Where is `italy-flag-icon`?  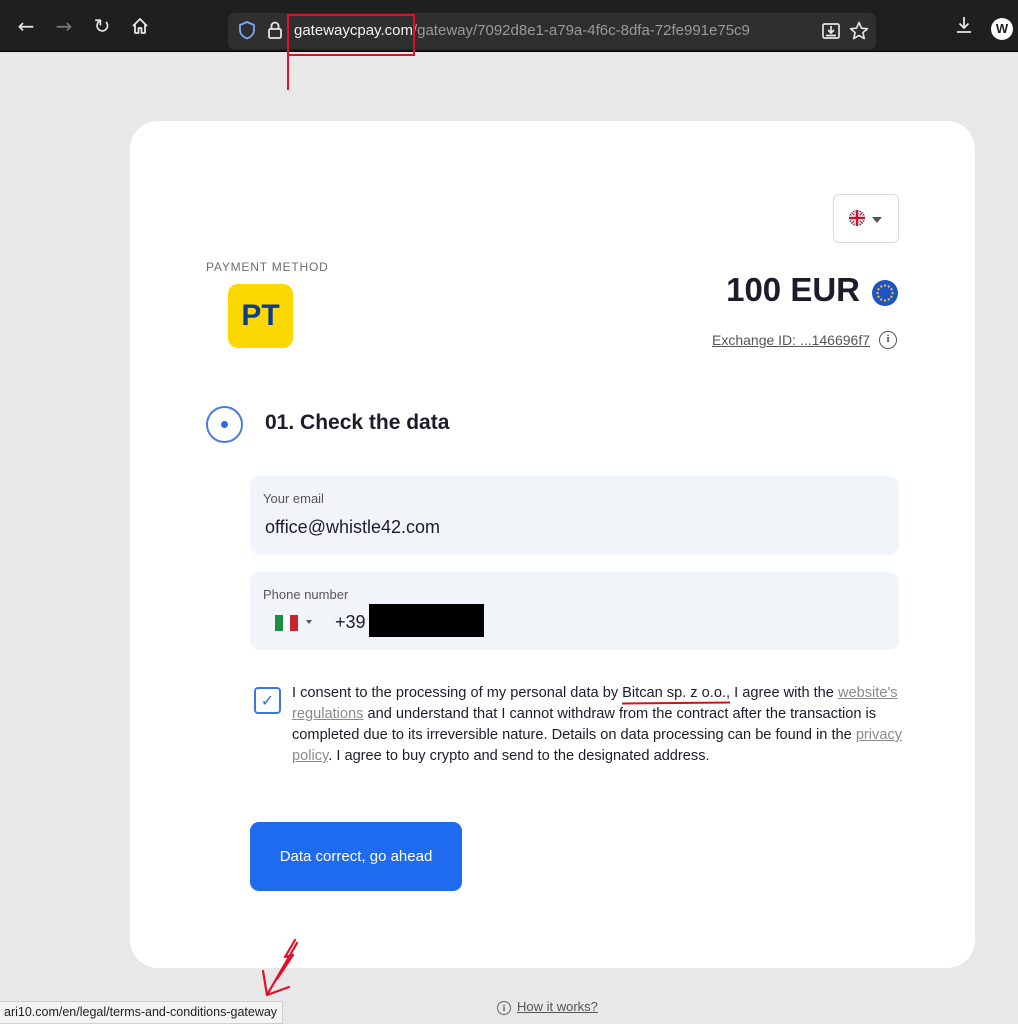
italy-flag-icon is located at coordinates (287, 623).